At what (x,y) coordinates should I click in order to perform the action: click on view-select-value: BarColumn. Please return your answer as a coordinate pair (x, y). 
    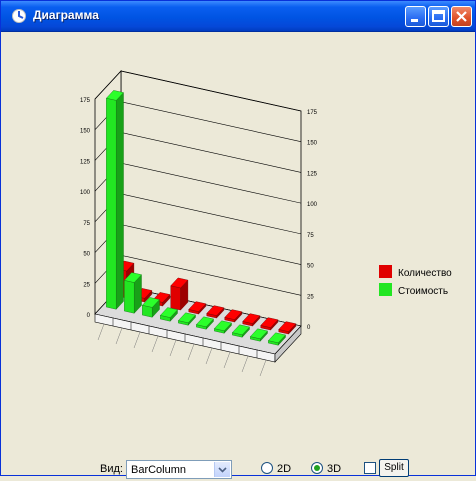
    Looking at the image, I should click on (159, 470).